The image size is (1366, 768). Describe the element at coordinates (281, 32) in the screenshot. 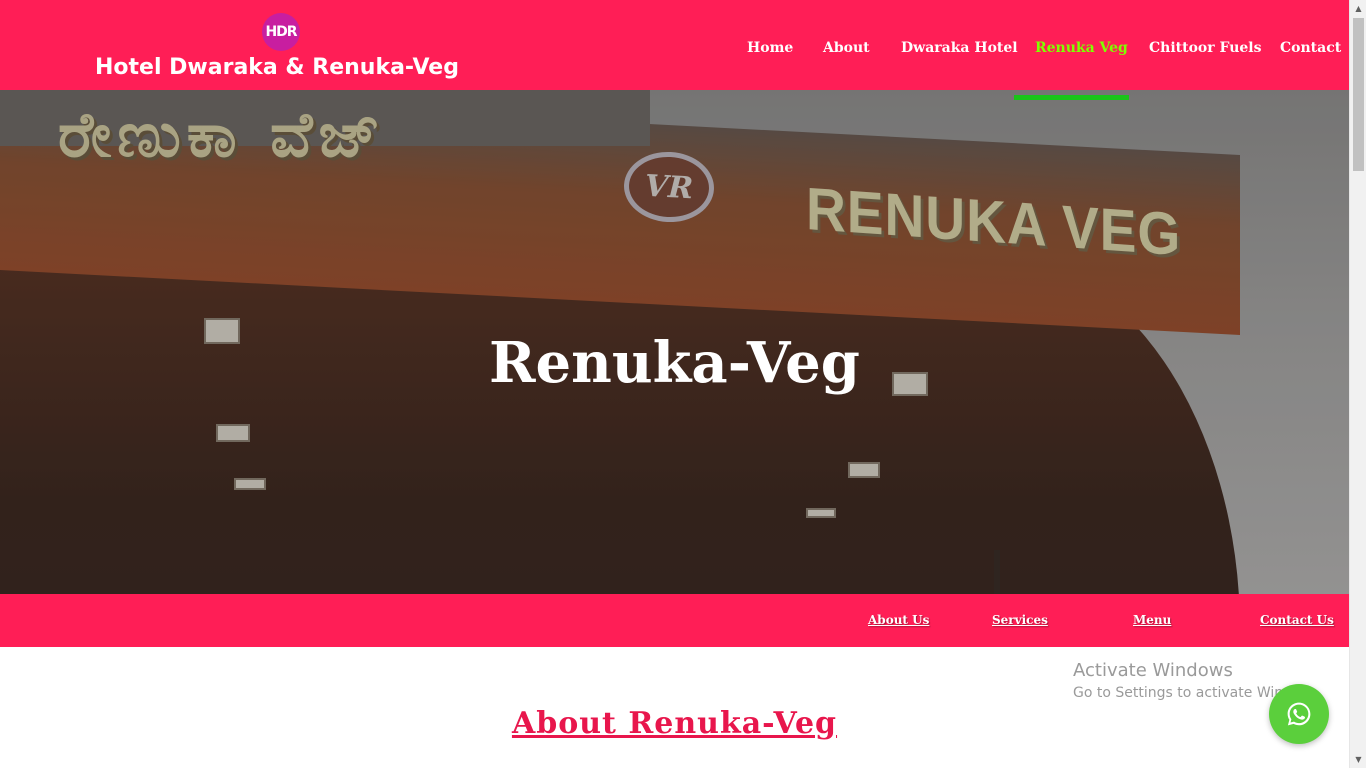

I see `brand-logo-text: HDR` at that location.